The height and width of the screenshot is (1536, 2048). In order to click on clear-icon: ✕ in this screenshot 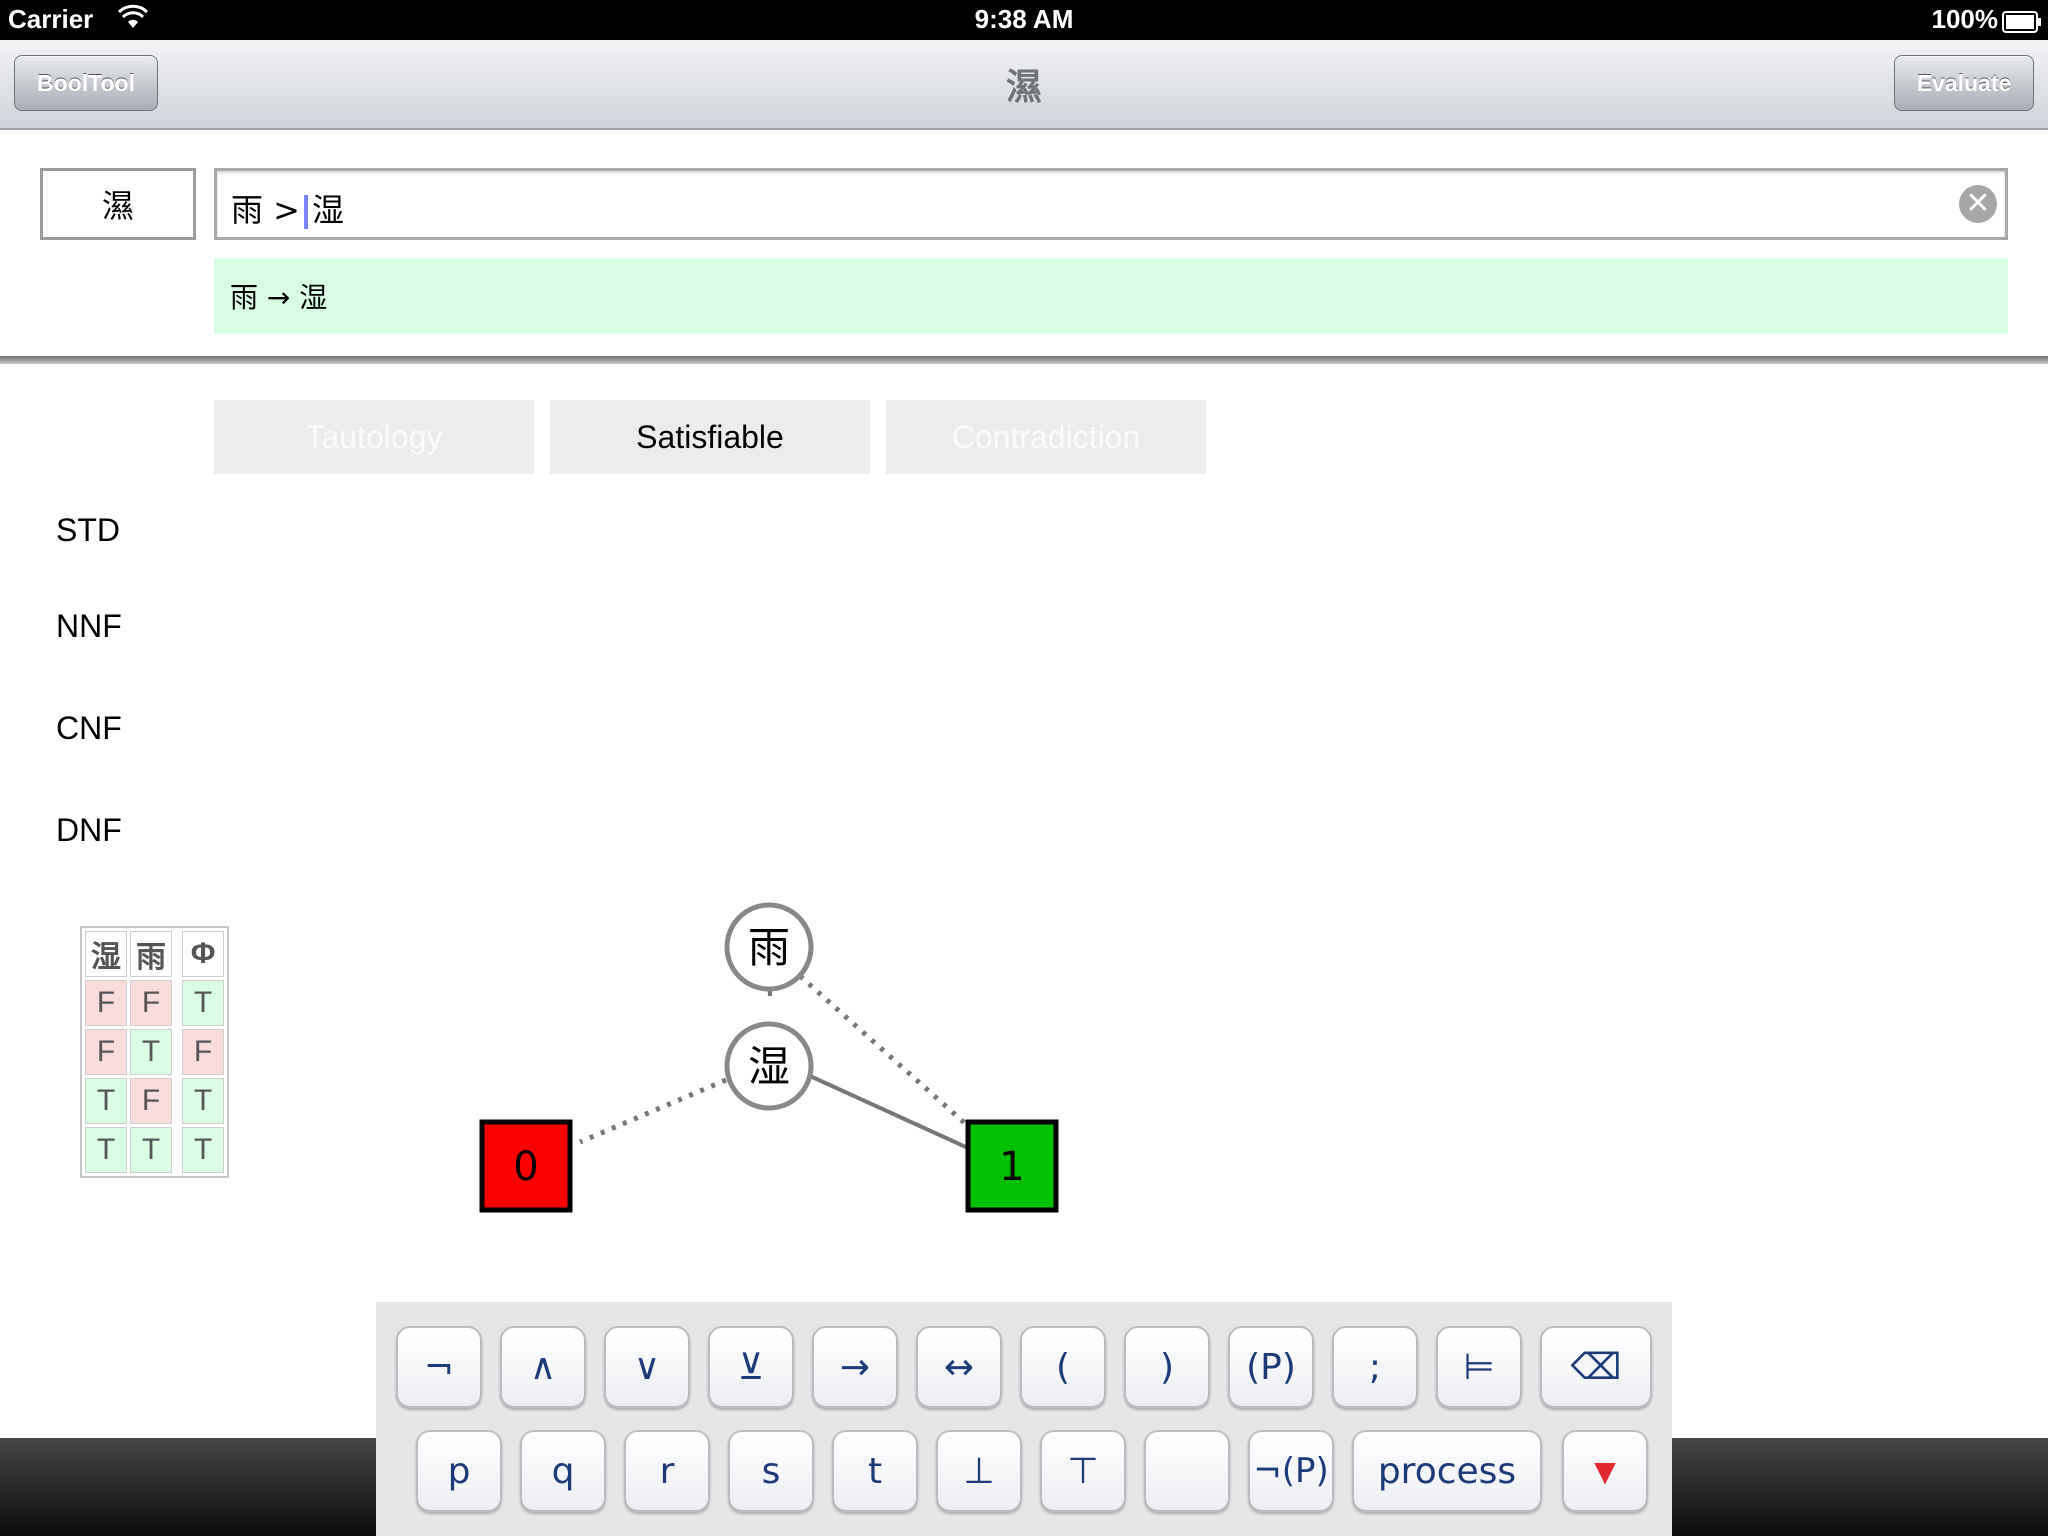, I will do `click(1978, 204)`.